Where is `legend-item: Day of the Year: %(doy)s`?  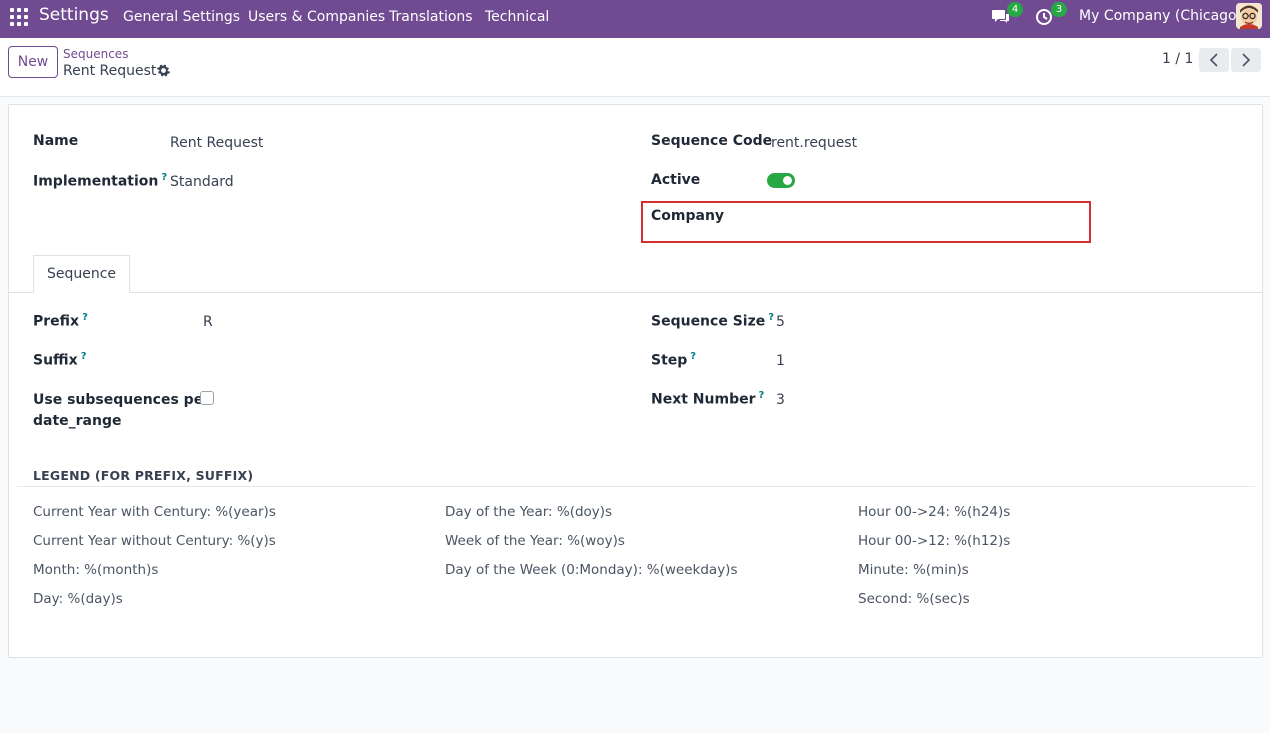
legend-item: Day of the Year: %(doy)s is located at coordinates (529, 512).